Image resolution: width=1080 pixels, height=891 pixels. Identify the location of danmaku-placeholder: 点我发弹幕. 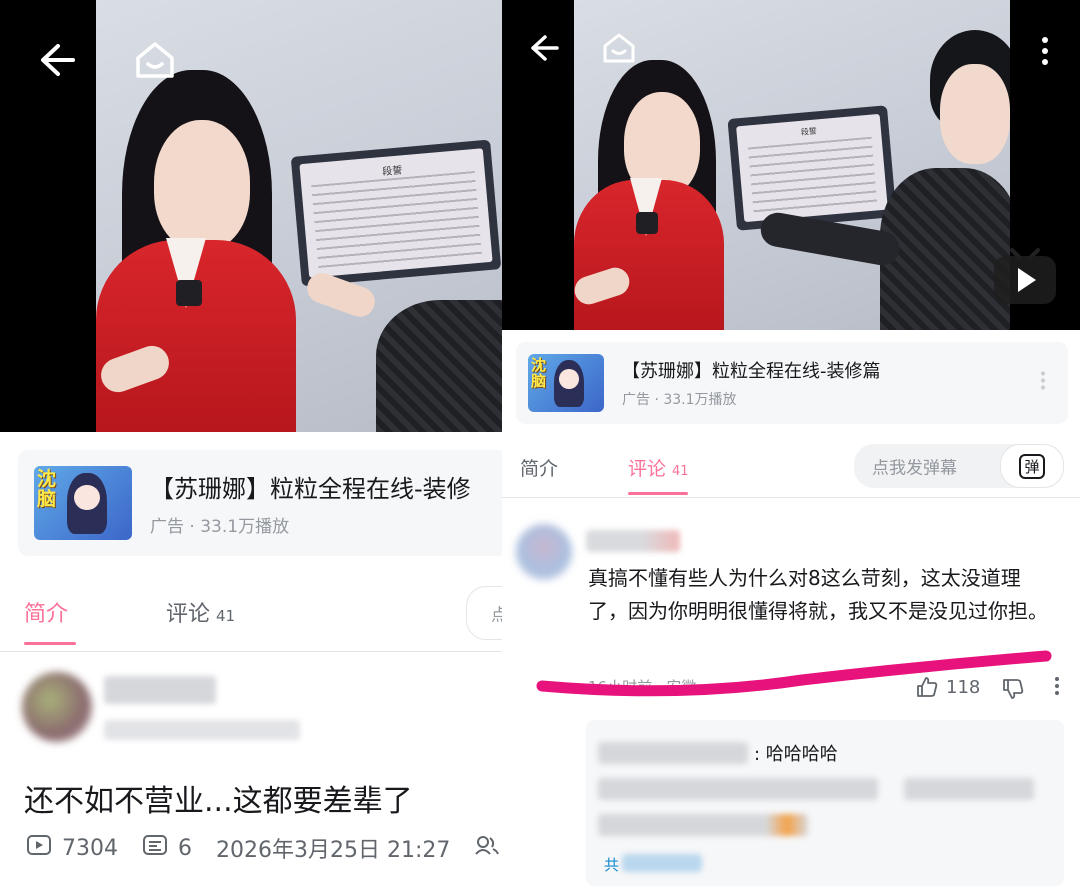
(914, 468).